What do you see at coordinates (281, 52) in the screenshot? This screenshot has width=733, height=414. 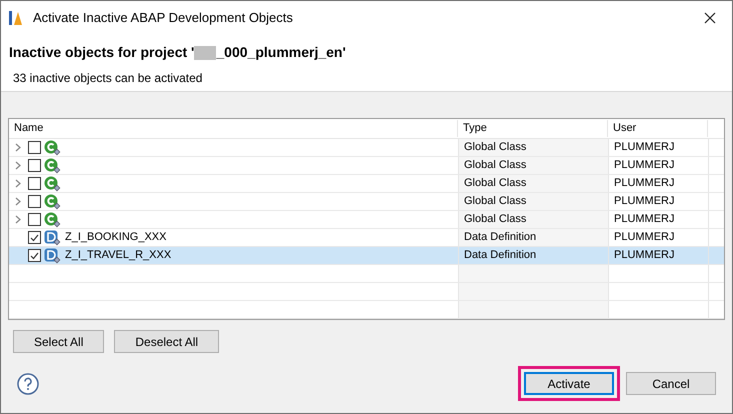 I see `dialog-heading: _000_plummerj_en'` at bounding box center [281, 52].